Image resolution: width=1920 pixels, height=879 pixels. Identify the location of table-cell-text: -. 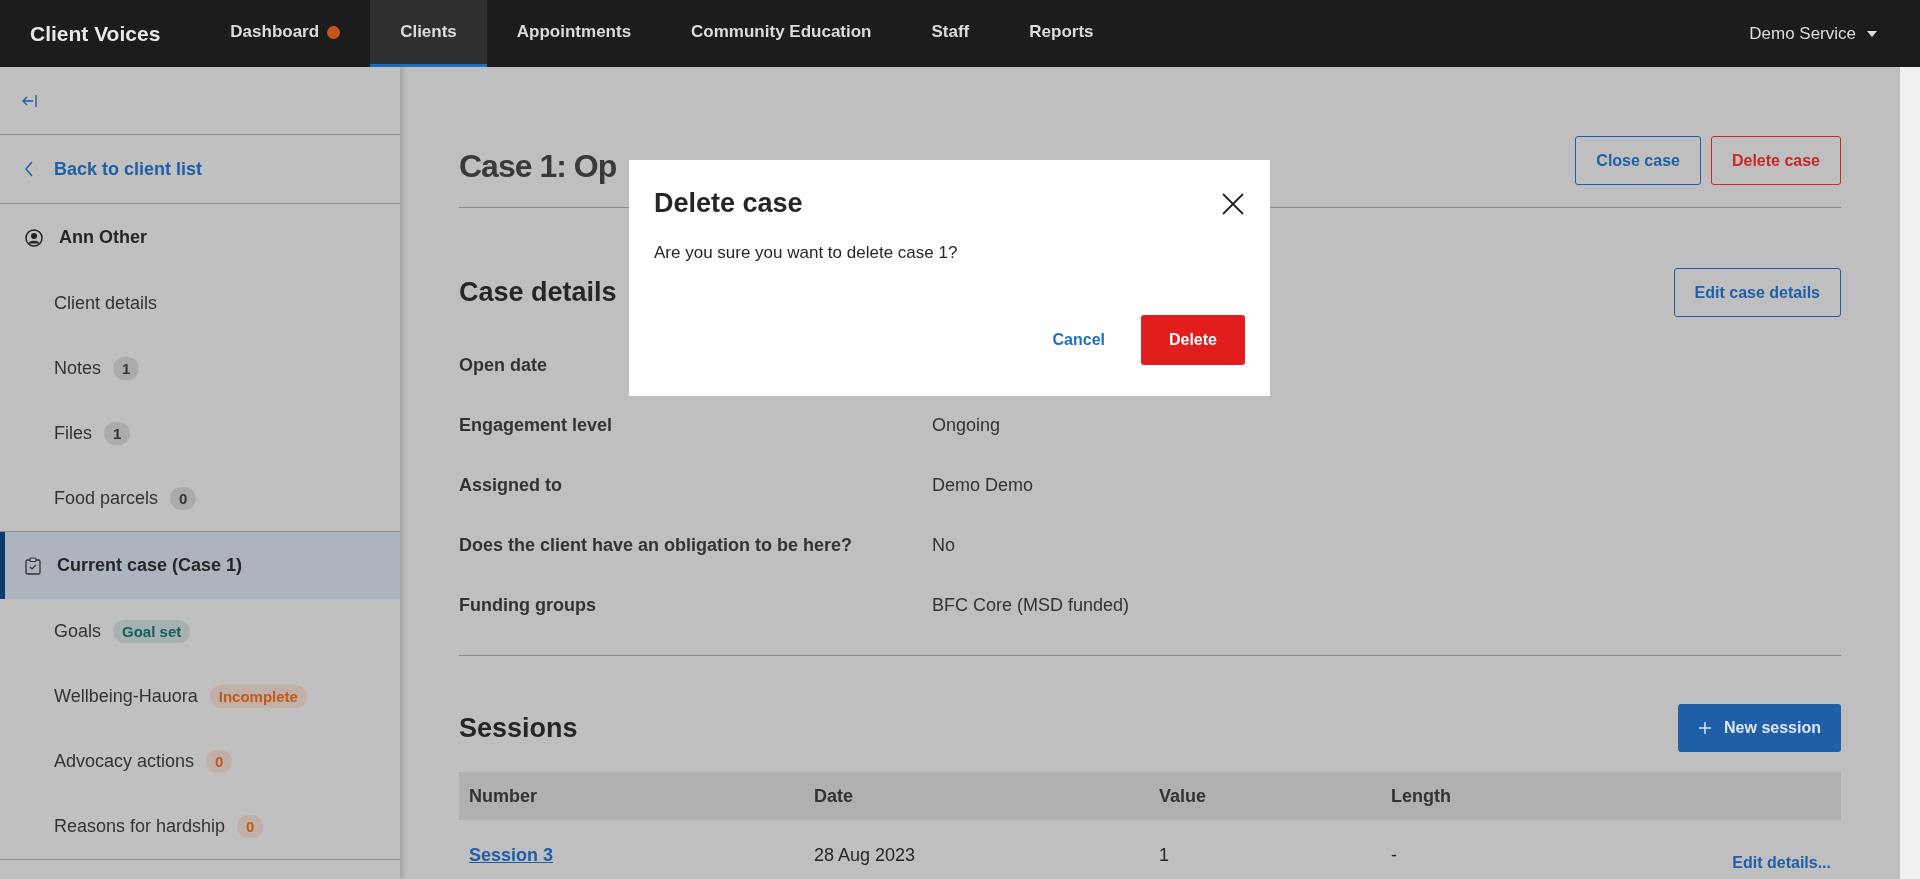
(1394, 855).